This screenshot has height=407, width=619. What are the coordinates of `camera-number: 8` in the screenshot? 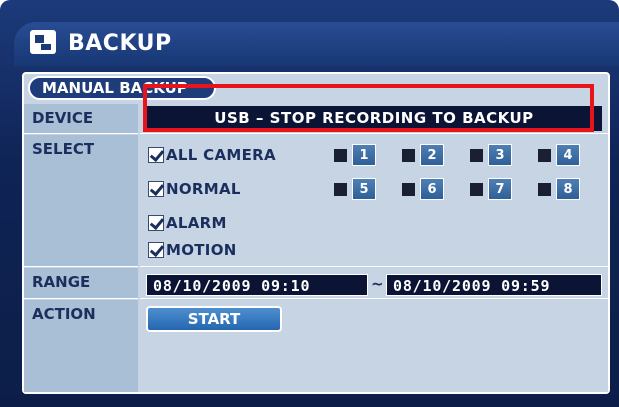 It's located at (568, 189).